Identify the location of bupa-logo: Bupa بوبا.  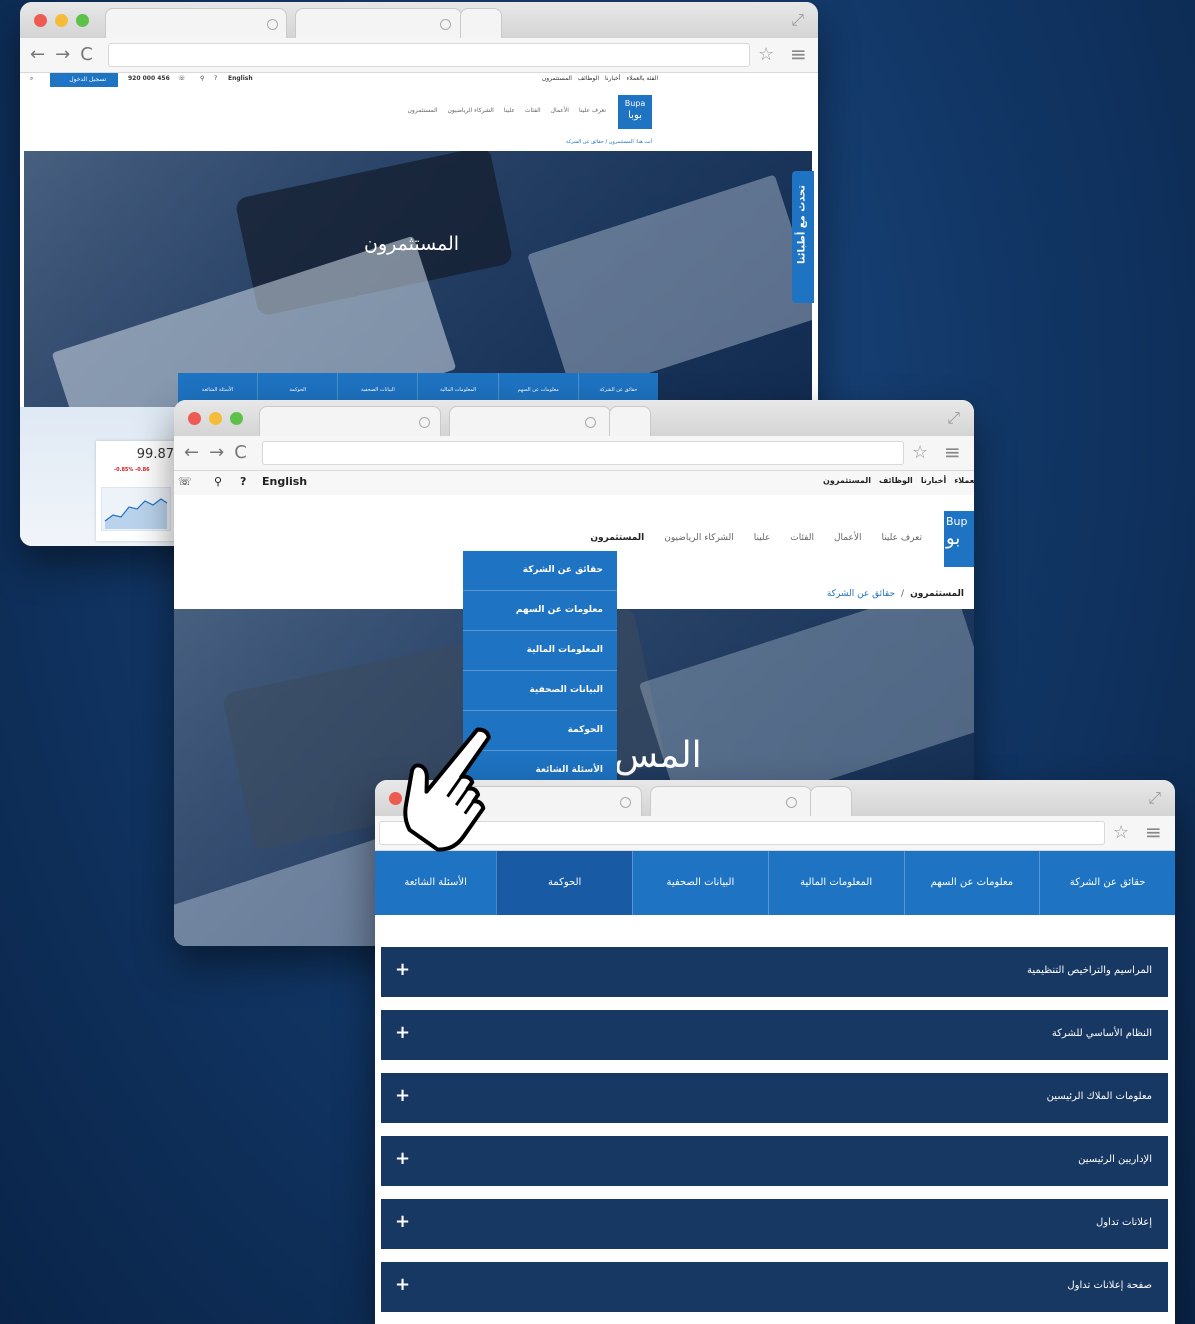
(635, 112).